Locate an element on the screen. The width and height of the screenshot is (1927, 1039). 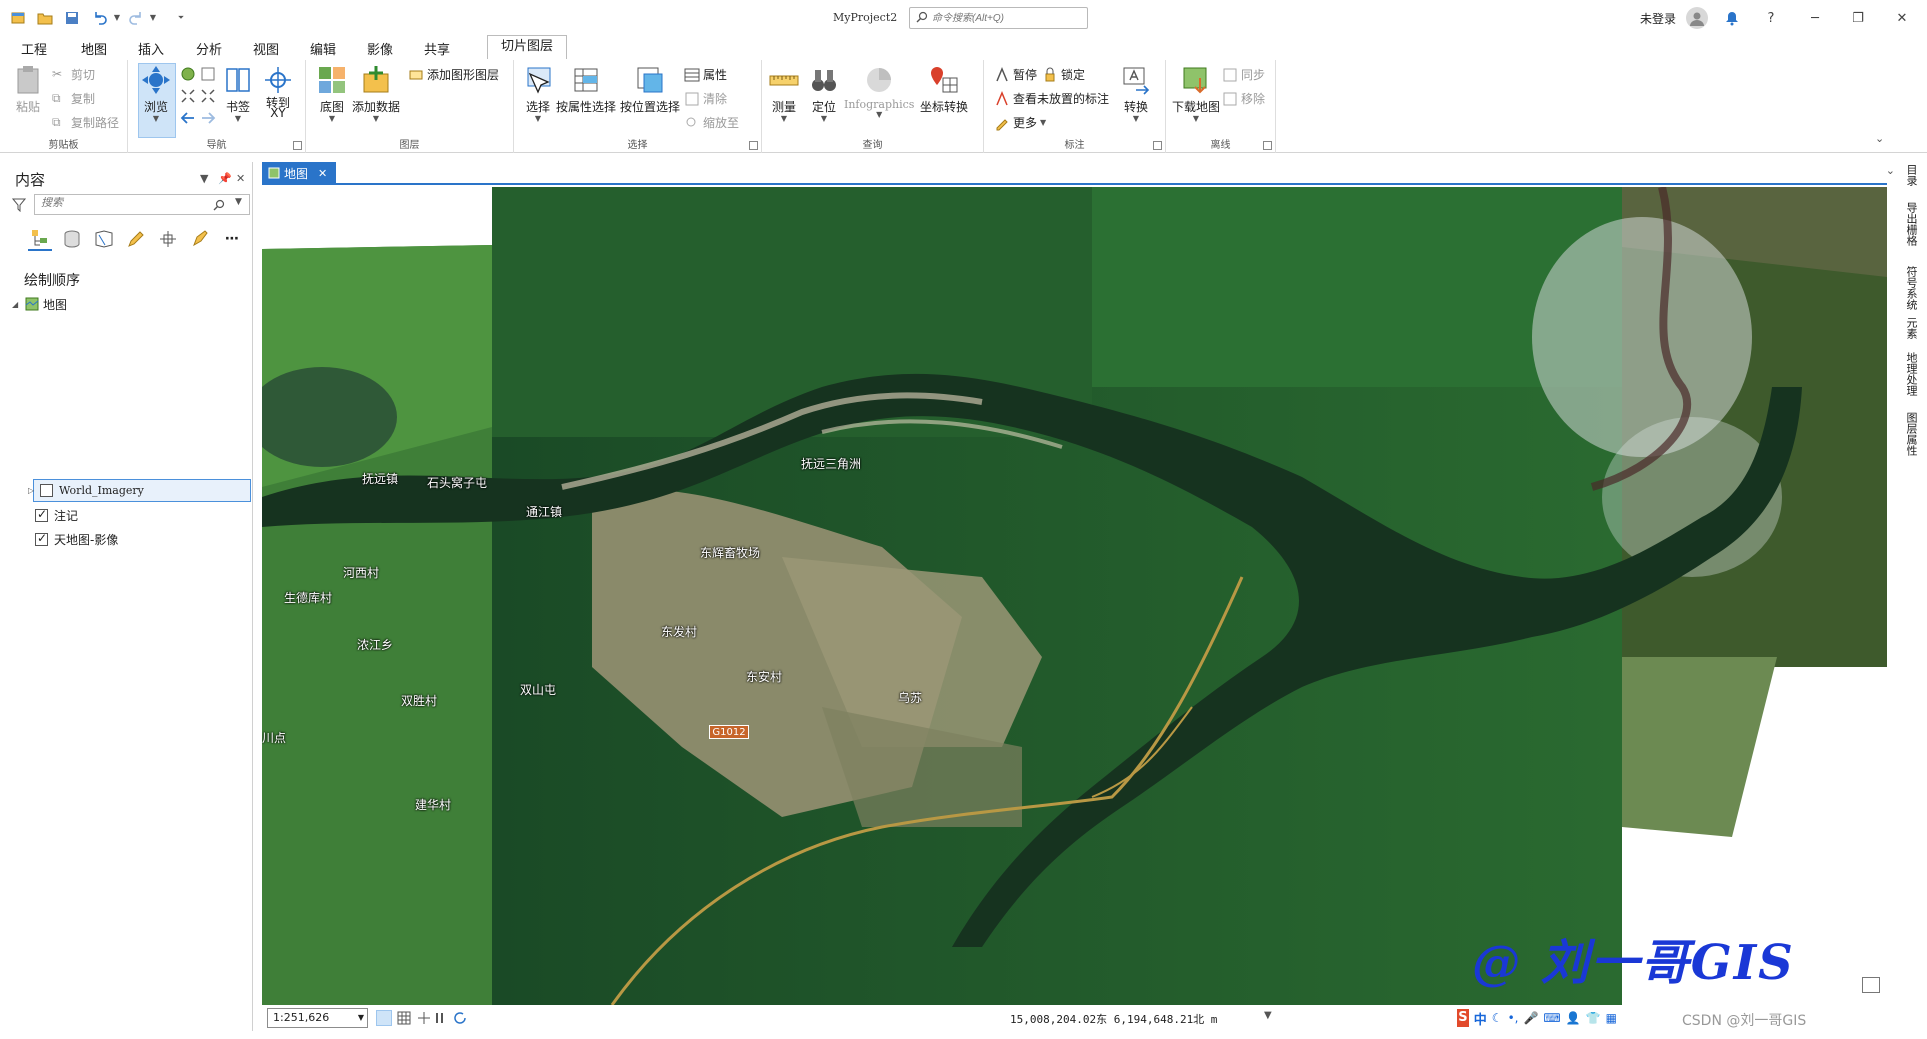
customize-toolbar-icon: ⏷ is located at coordinates (181, 18).